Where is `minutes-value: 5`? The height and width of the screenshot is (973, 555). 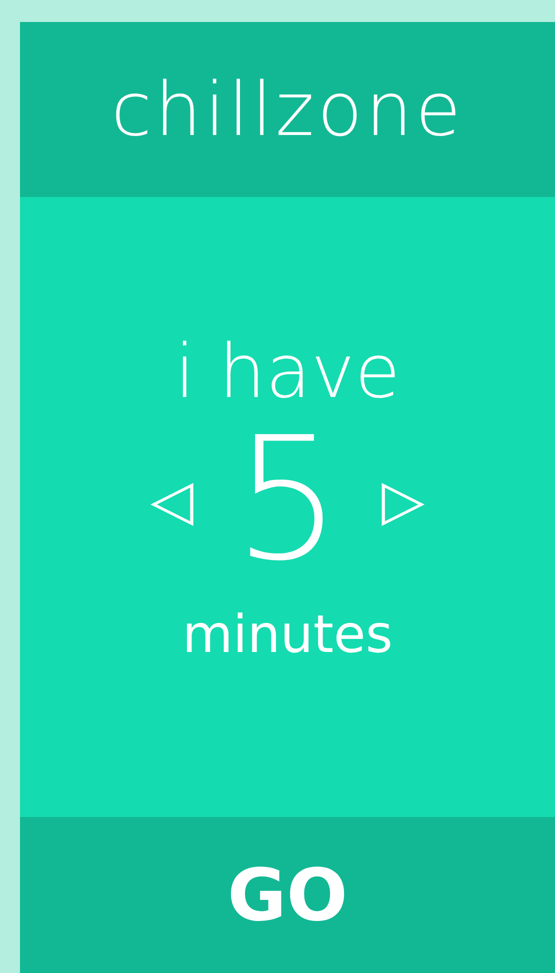 minutes-value: 5 is located at coordinates (287, 500).